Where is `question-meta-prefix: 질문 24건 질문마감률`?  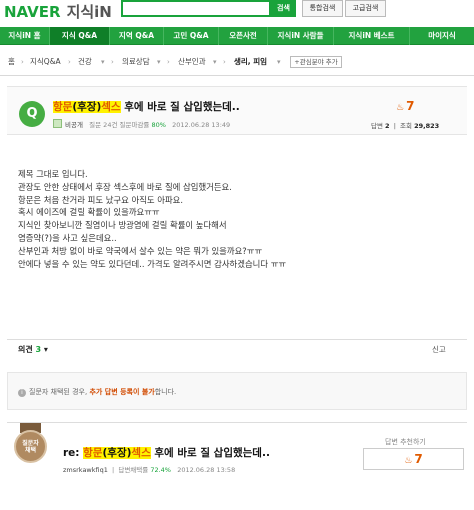
question-meta-prefix: 질문 24건 질문마감률 is located at coordinates (119, 125).